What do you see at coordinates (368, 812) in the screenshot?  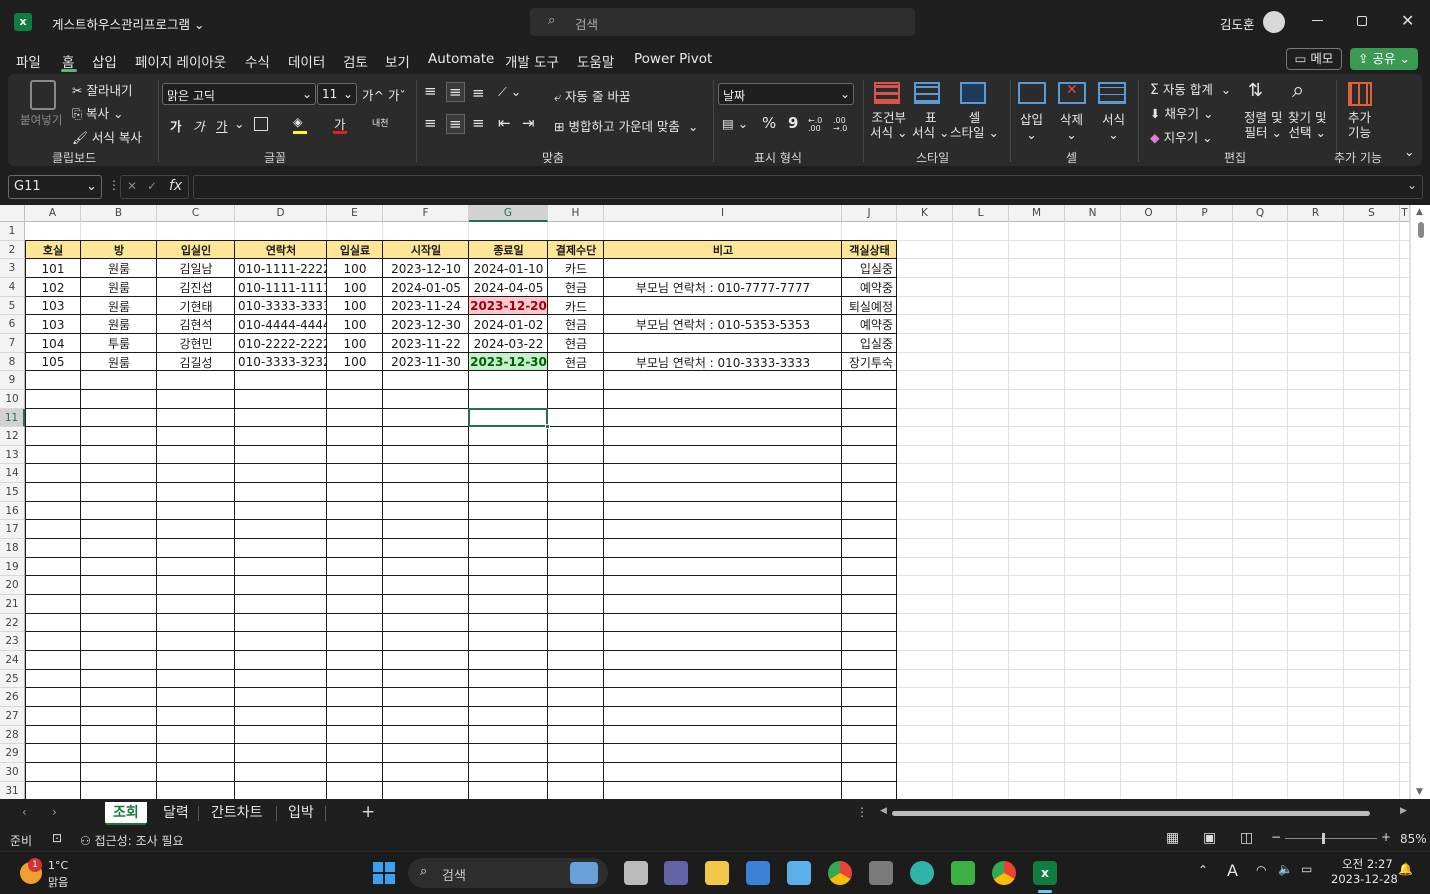 I see `add-sheet-icon: +` at bounding box center [368, 812].